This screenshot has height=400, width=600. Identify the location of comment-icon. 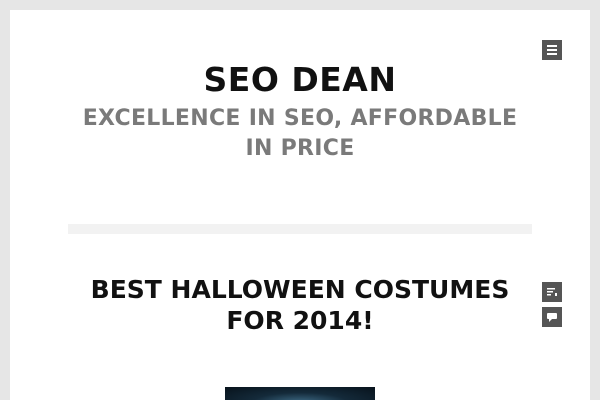
(552, 317).